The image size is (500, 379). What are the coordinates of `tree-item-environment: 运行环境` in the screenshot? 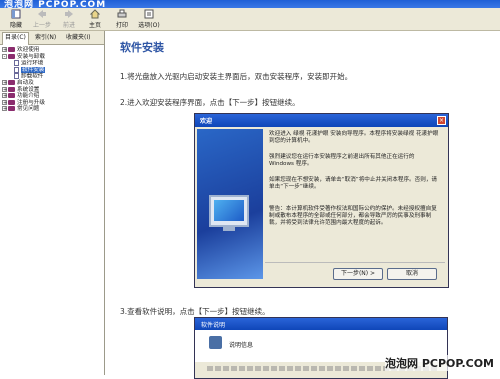 It's located at (52, 63).